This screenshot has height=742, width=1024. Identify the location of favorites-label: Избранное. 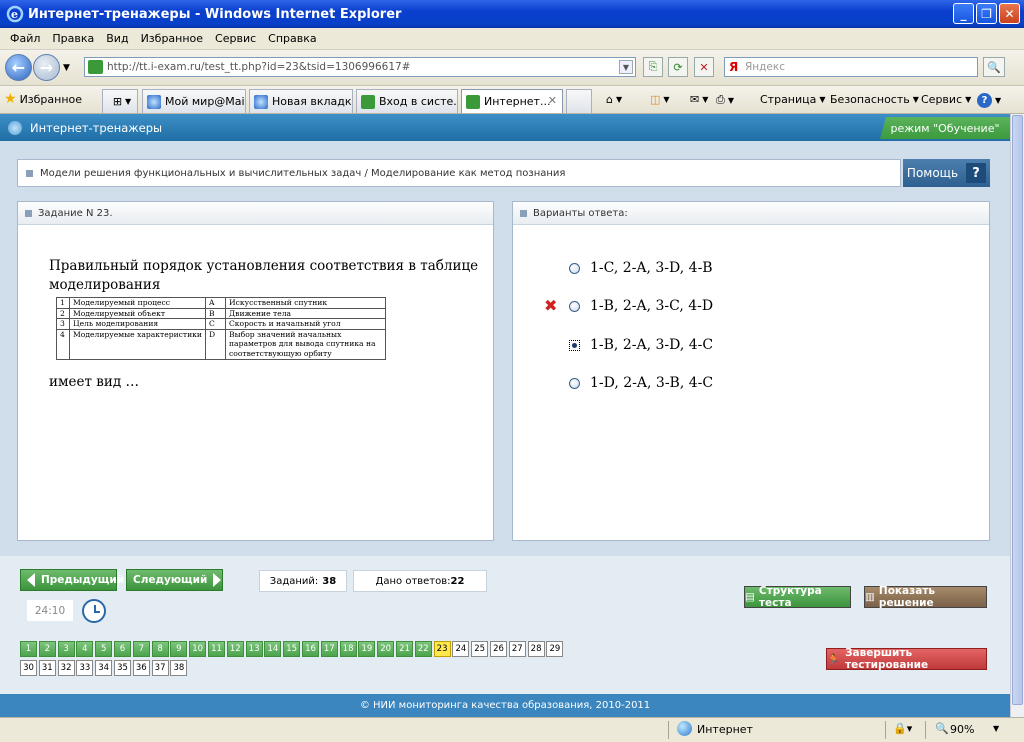
(51, 99).